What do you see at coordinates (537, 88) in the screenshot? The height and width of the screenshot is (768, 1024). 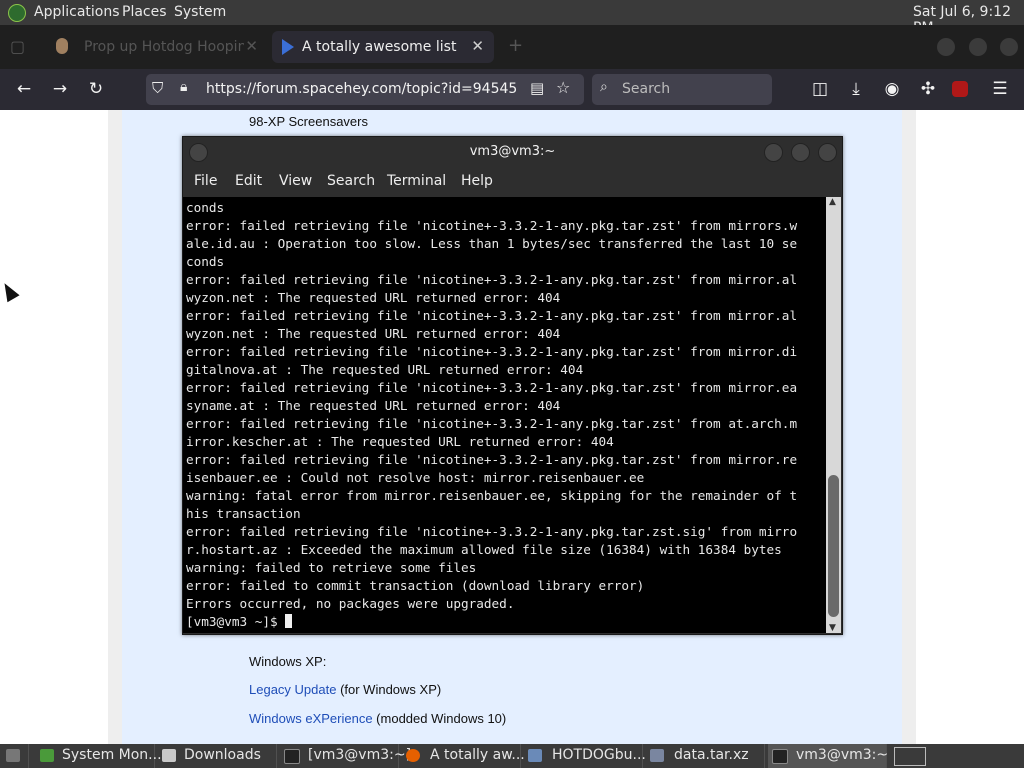 I see `reader-view-icon: ▤` at bounding box center [537, 88].